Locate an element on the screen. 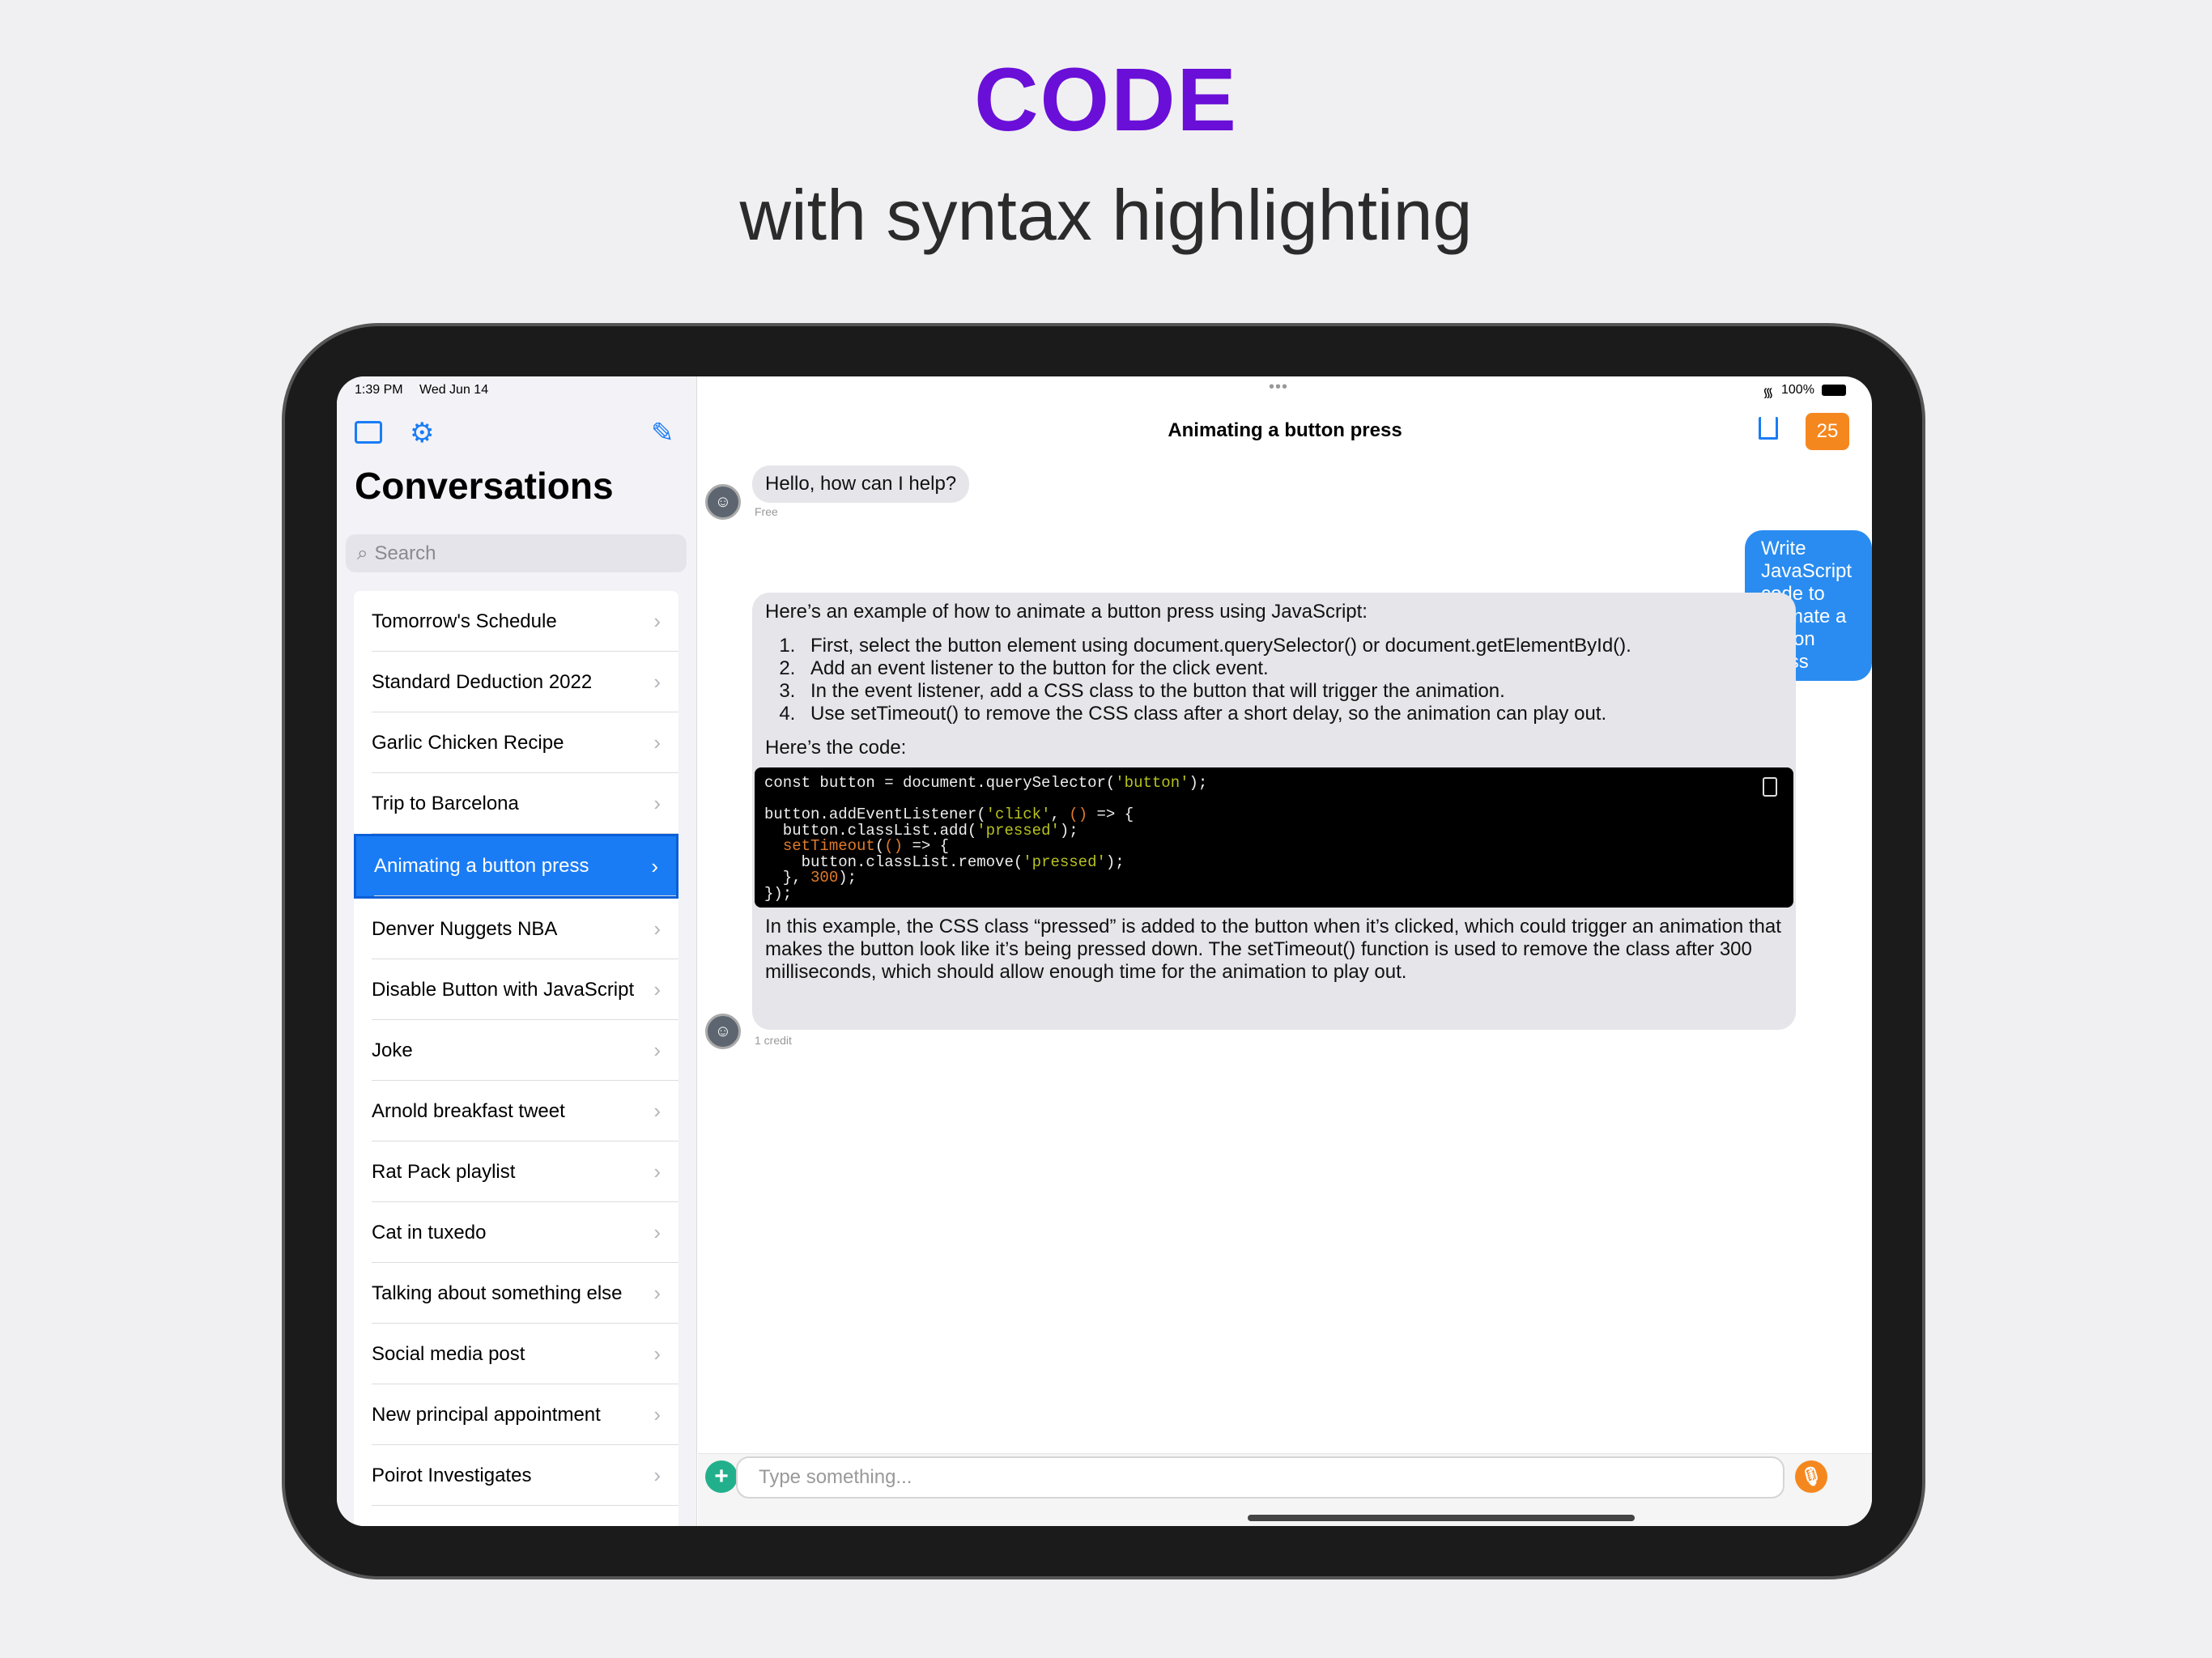  conversation-item: Social media post › is located at coordinates (516, 1354).